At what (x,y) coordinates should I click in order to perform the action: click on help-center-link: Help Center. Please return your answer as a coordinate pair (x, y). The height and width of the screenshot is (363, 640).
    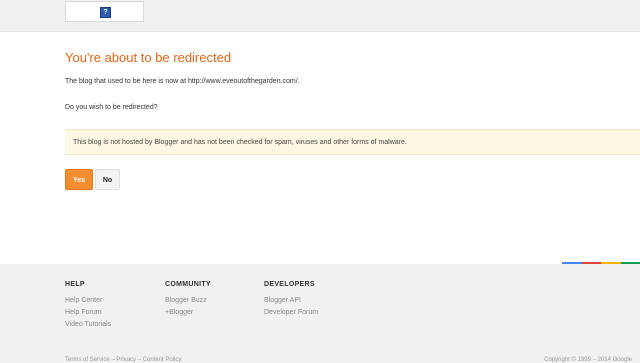
    Looking at the image, I should click on (88, 301).